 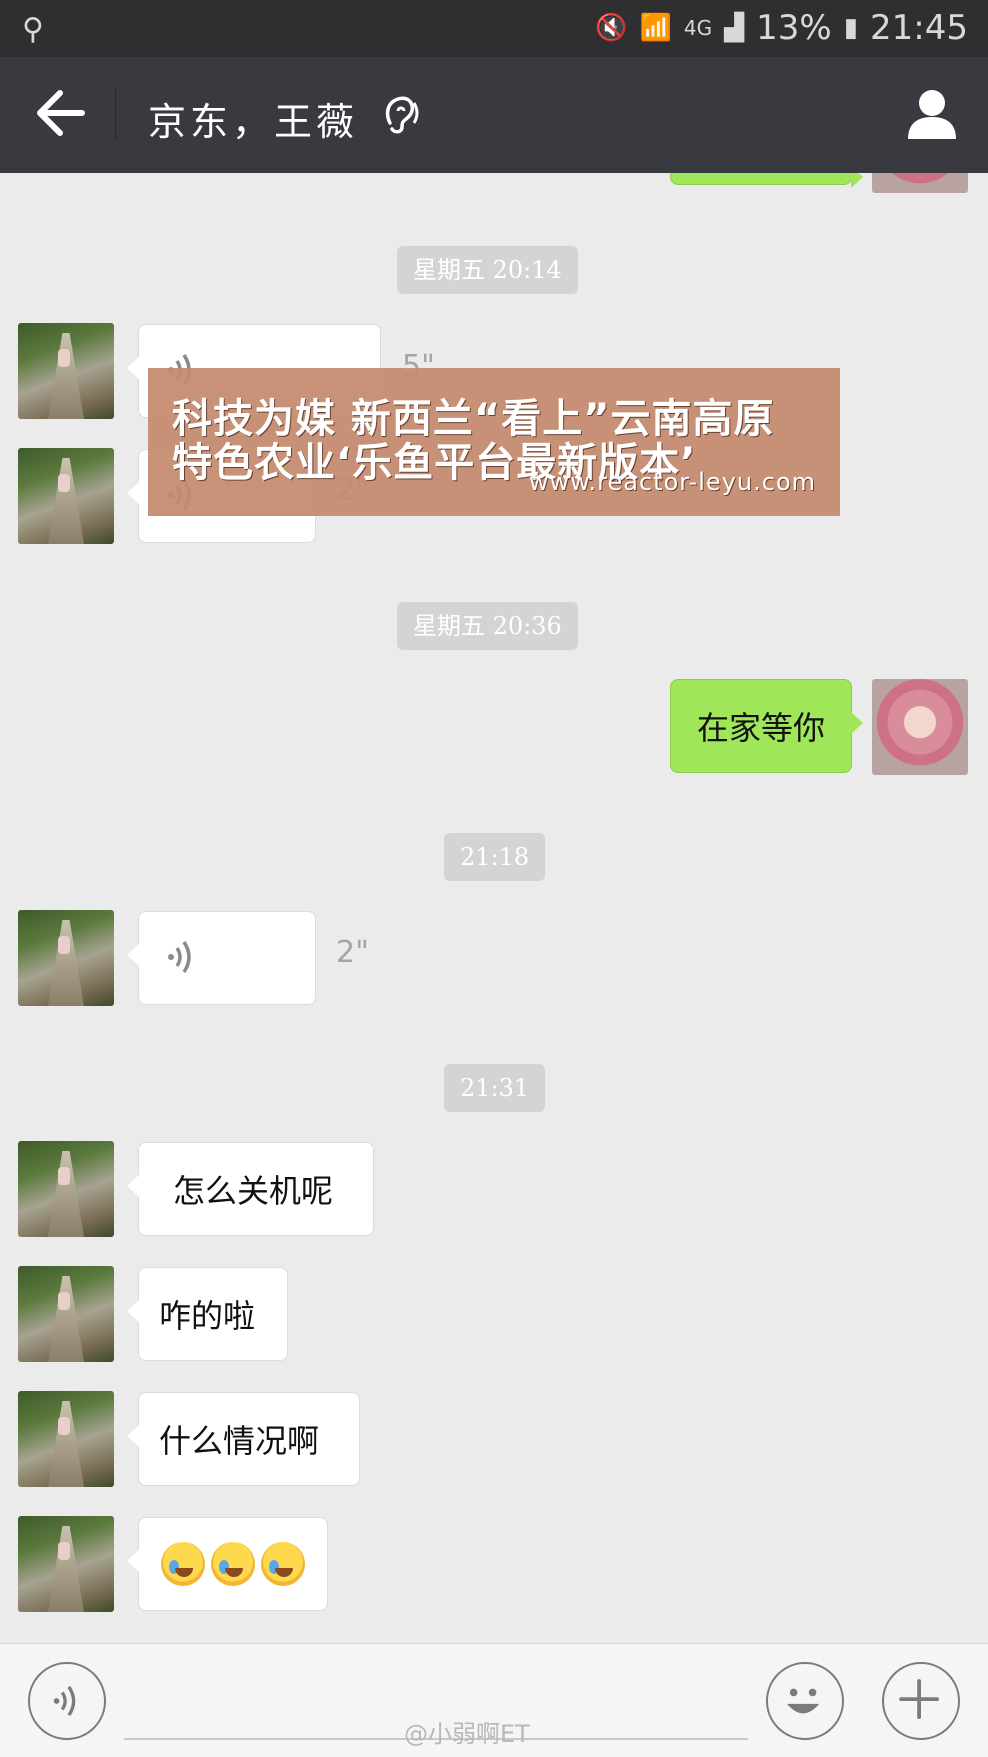 What do you see at coordinates (655, 28) in the screenshot?
I see `wifi-icon: 📶` at bounding box center [655, 28].